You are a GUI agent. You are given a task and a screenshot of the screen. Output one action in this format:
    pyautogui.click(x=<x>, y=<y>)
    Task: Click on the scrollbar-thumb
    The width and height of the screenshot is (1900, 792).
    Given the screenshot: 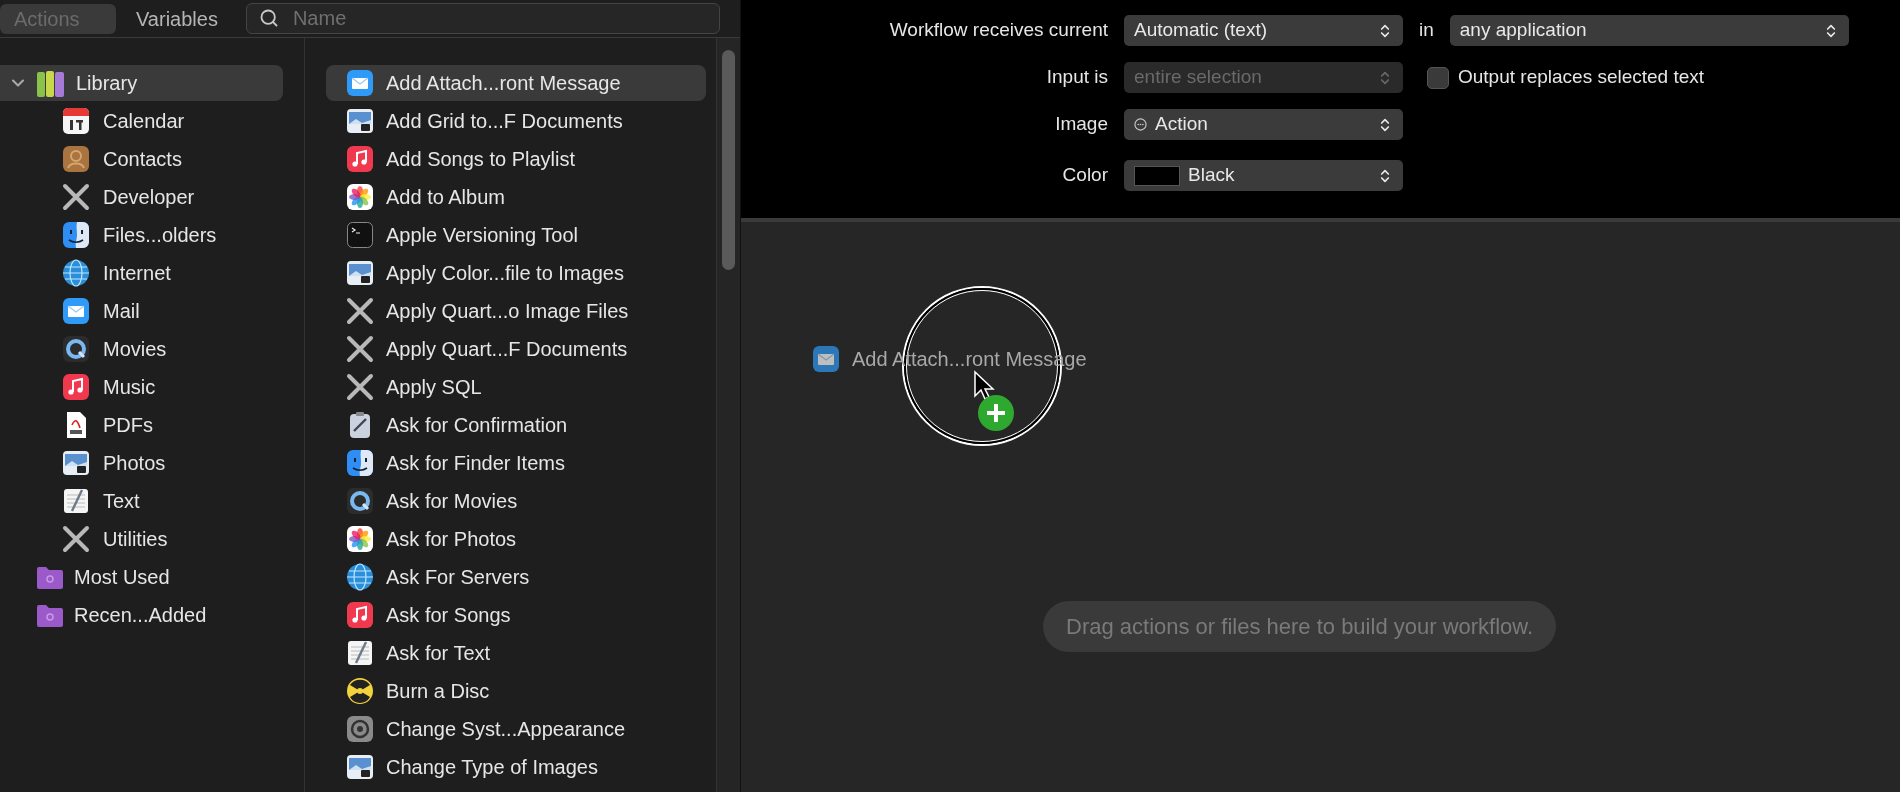 What is the action you would take?
    pyautogui.click(x=728, y=160)
    